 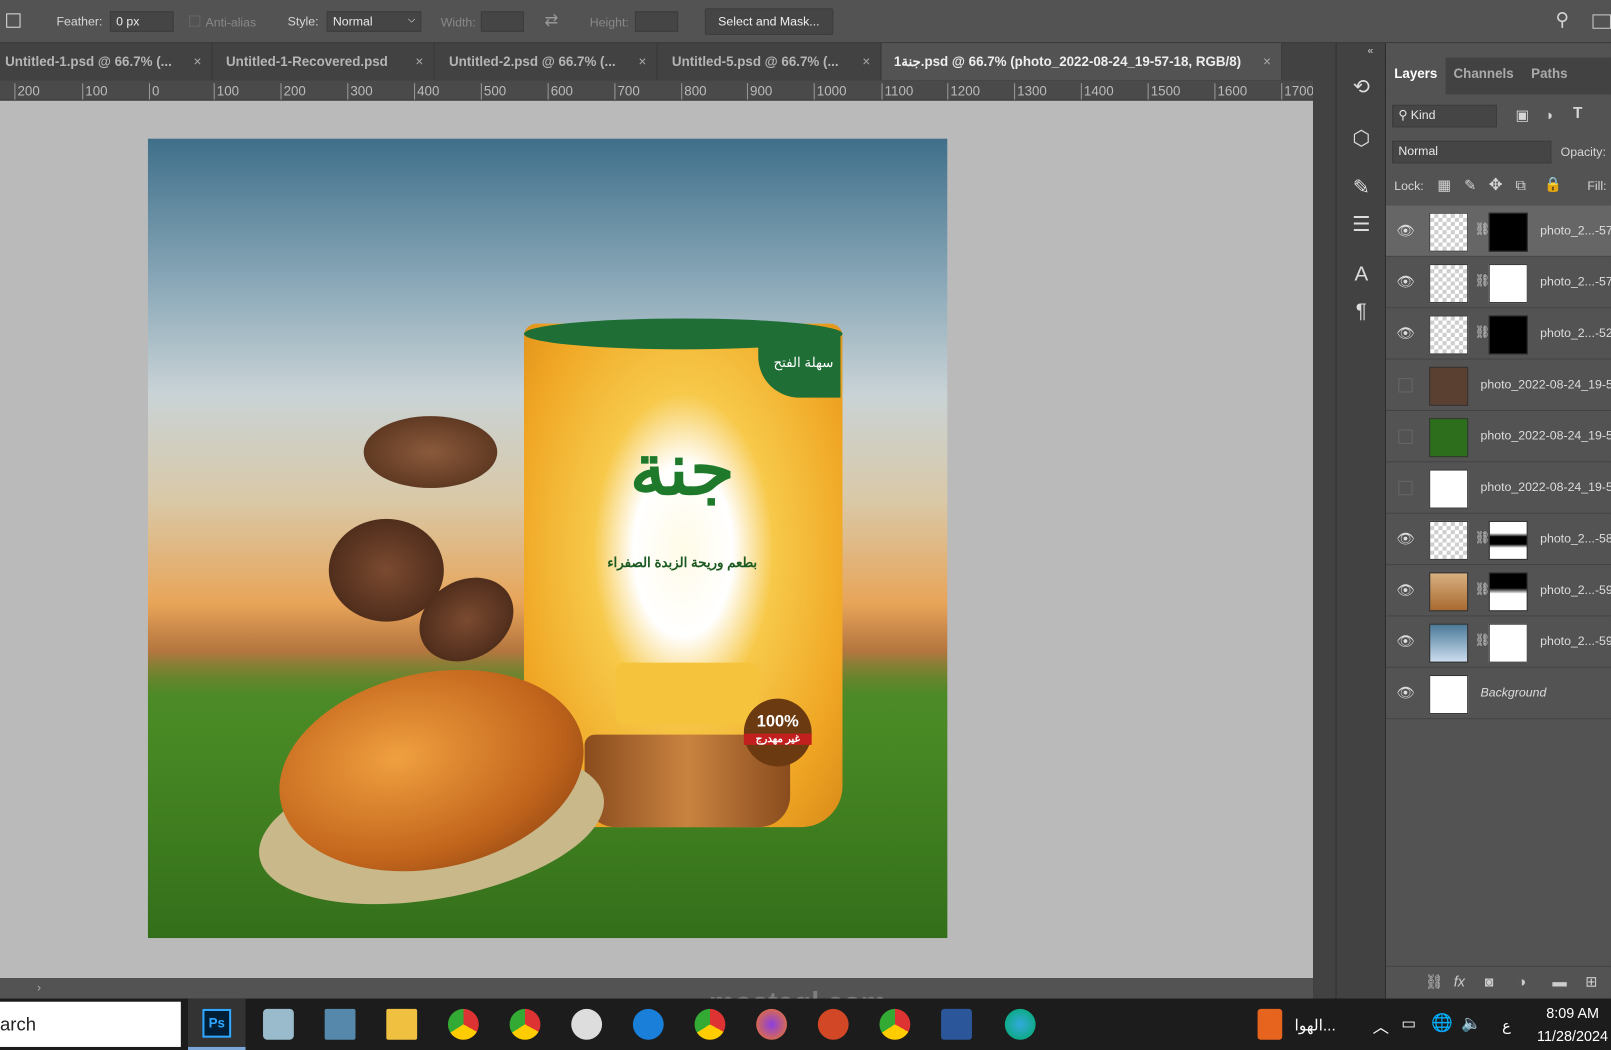 What do you see at coordinates (587, 1024) in the screenshot?
I see `snipping-tool-icon` at bounding box center [587, 1024].